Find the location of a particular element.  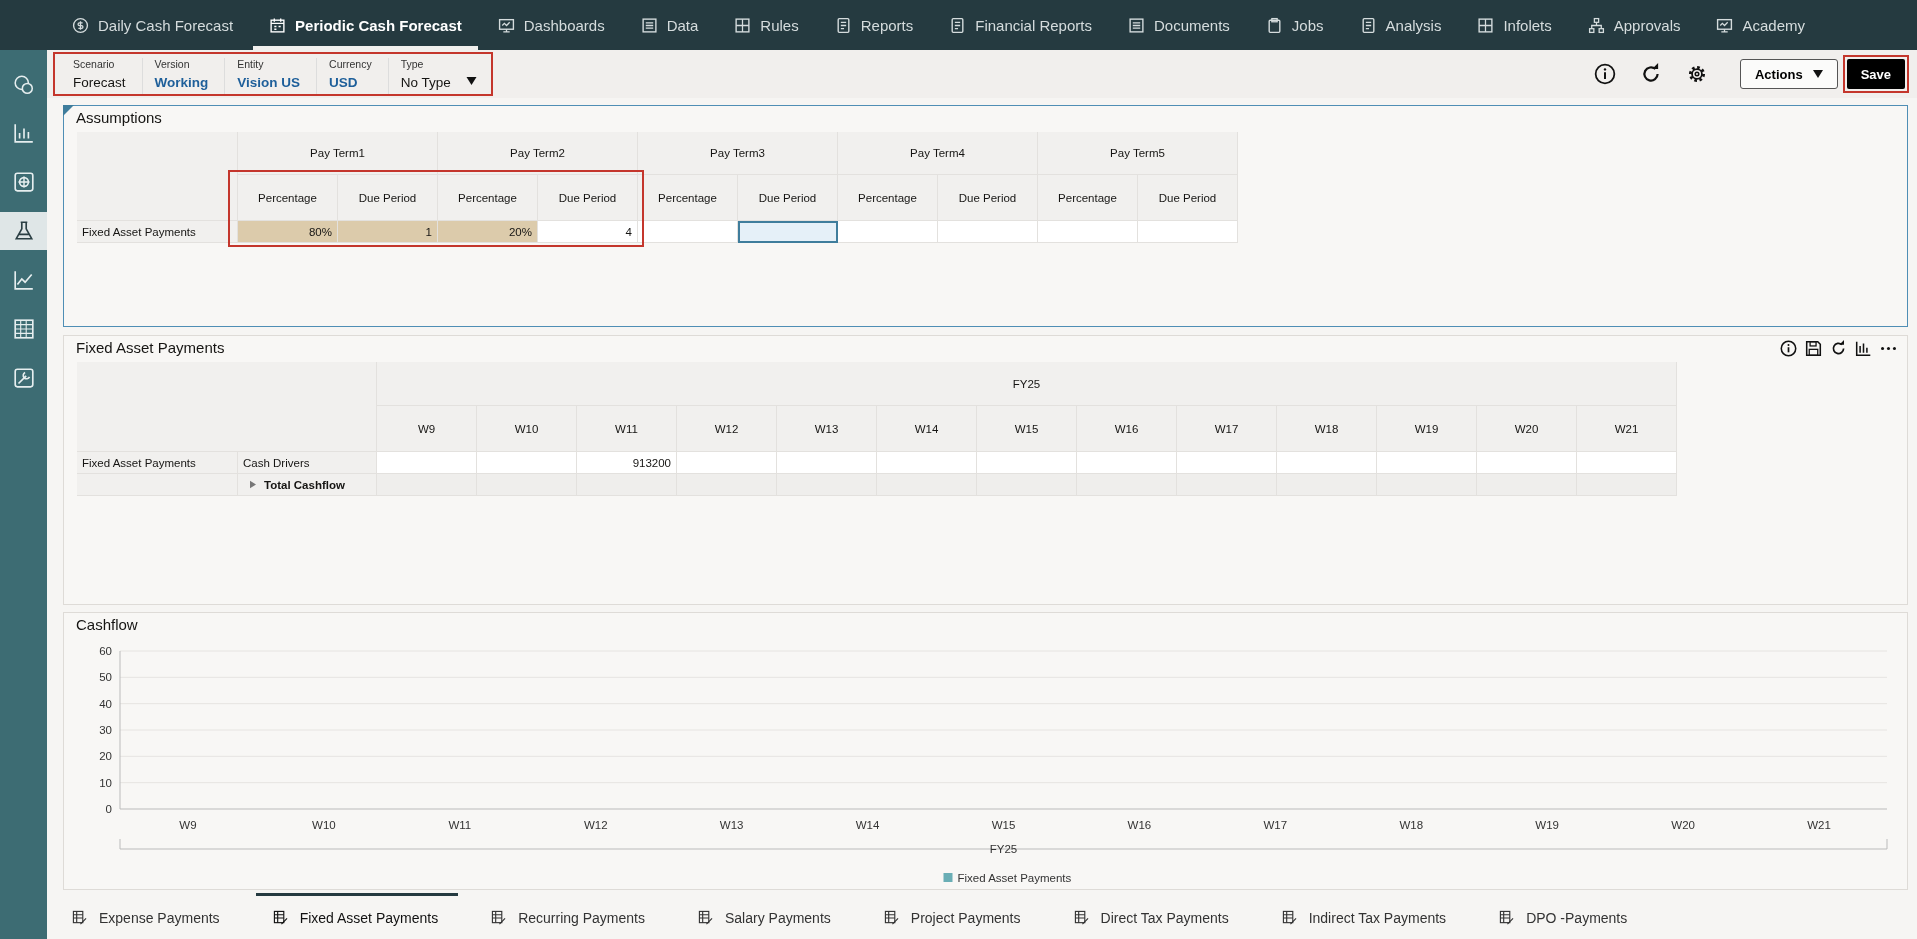

axis-tick-label: 40 is located at coordinates (105, 703).